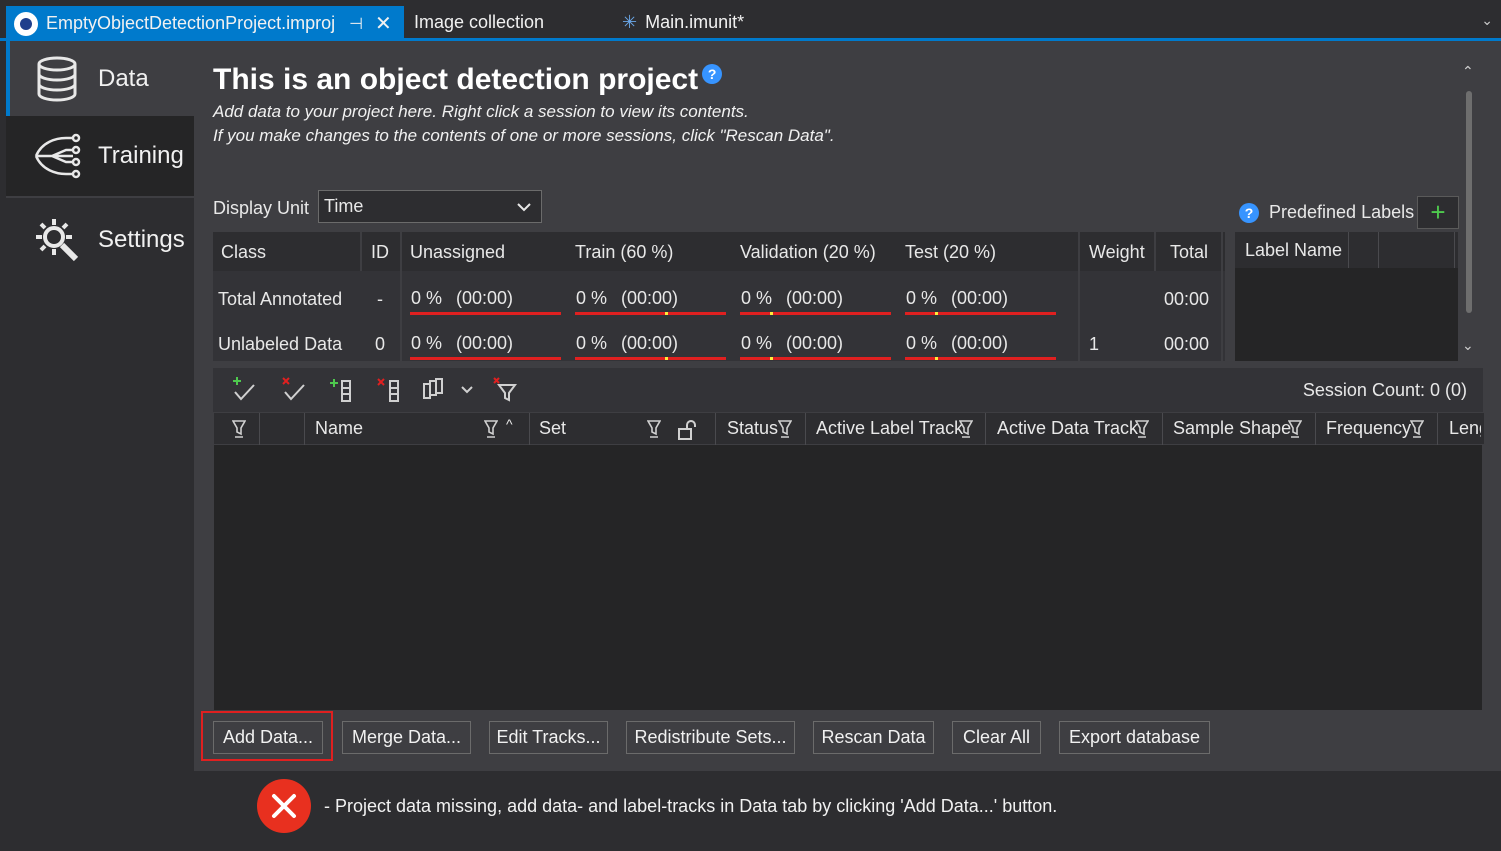 The height and width of the screenshot is (851, 1501). What do you see at coordinates (1293, 250) in the screenshot?
I see `col-header-label-name: Label Name` at bounding box center [1293, 250].